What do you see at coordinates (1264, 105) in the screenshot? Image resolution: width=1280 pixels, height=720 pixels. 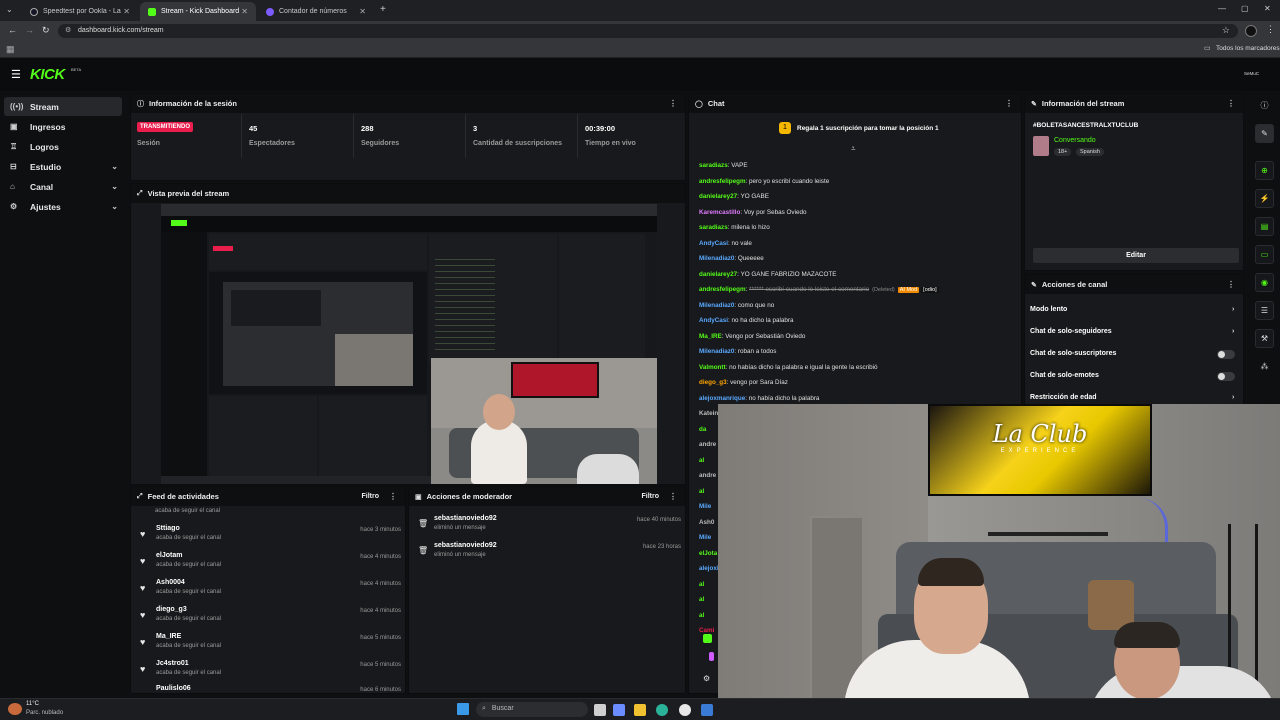 I see `info-rail-button: ⓘ` at bounding box center [1264, 105].